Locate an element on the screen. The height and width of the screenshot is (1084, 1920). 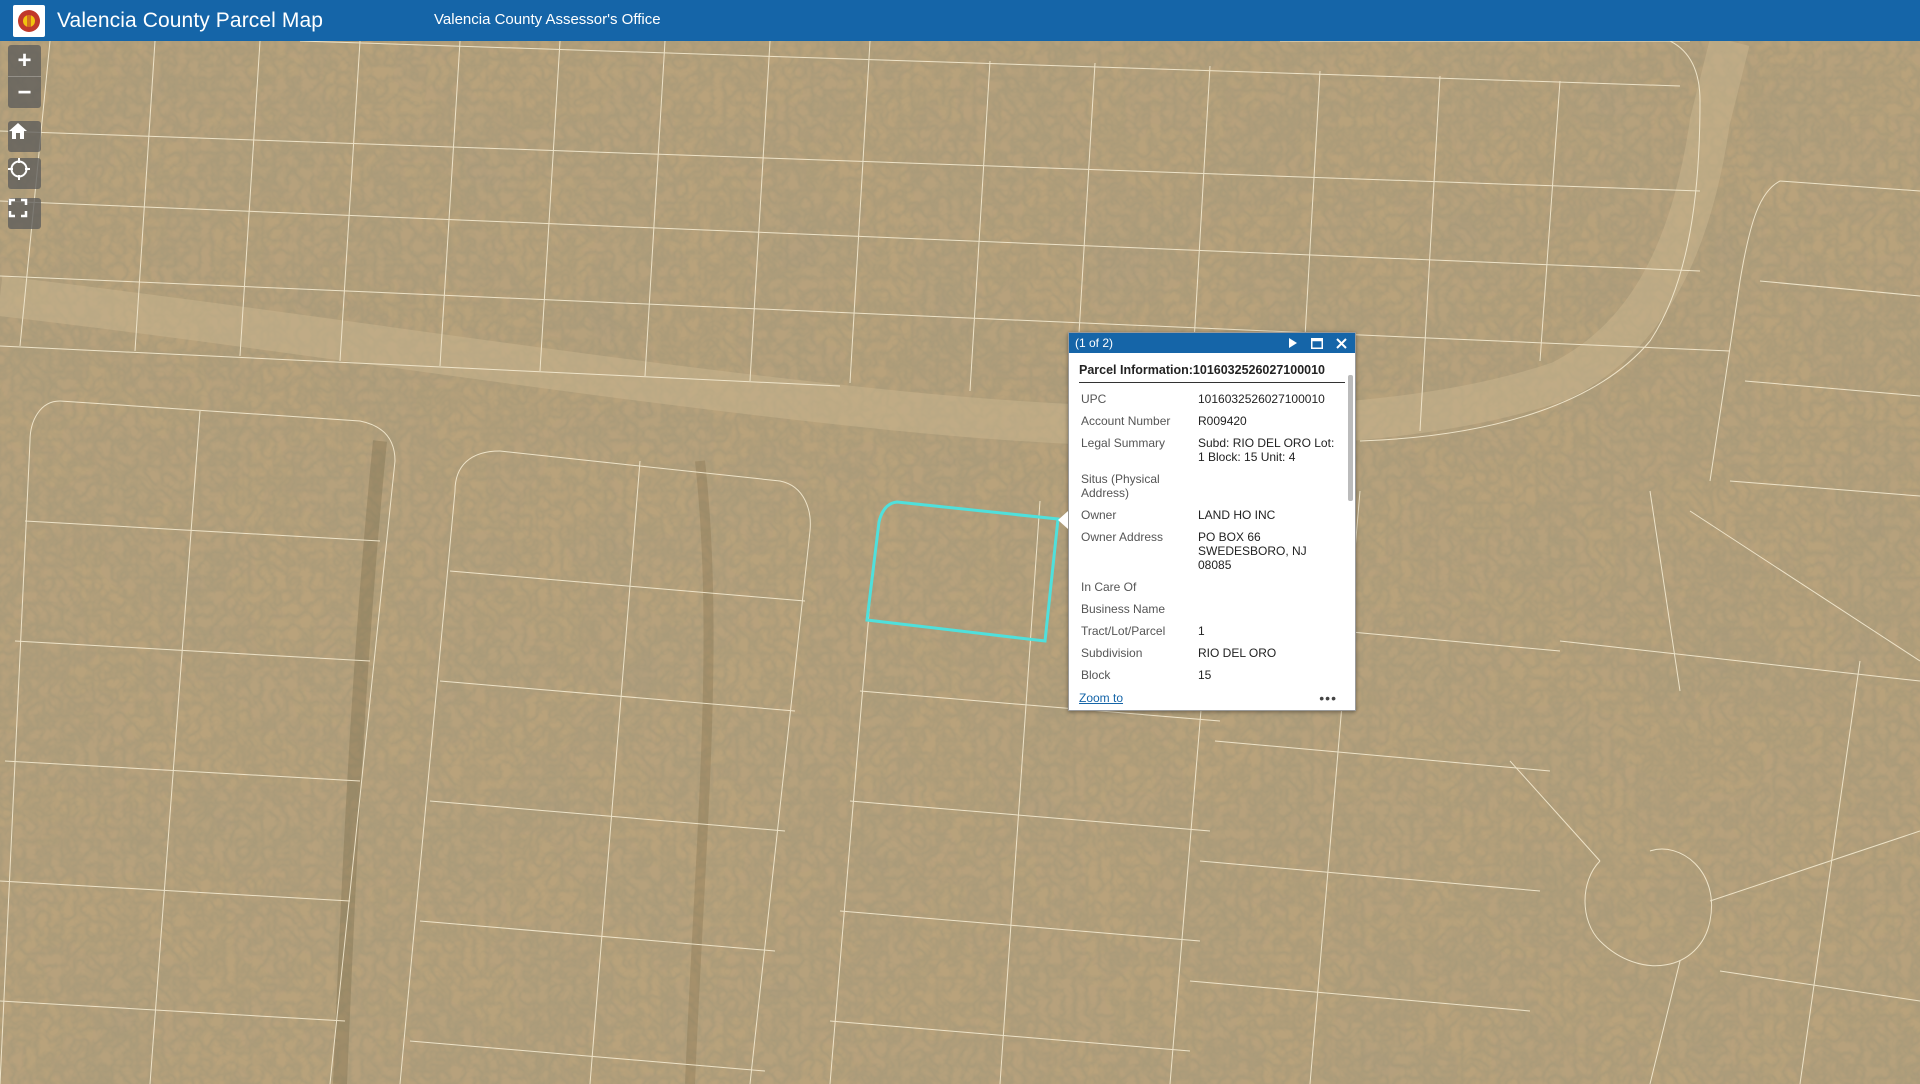
home-control is located at coordinates (24, 136).